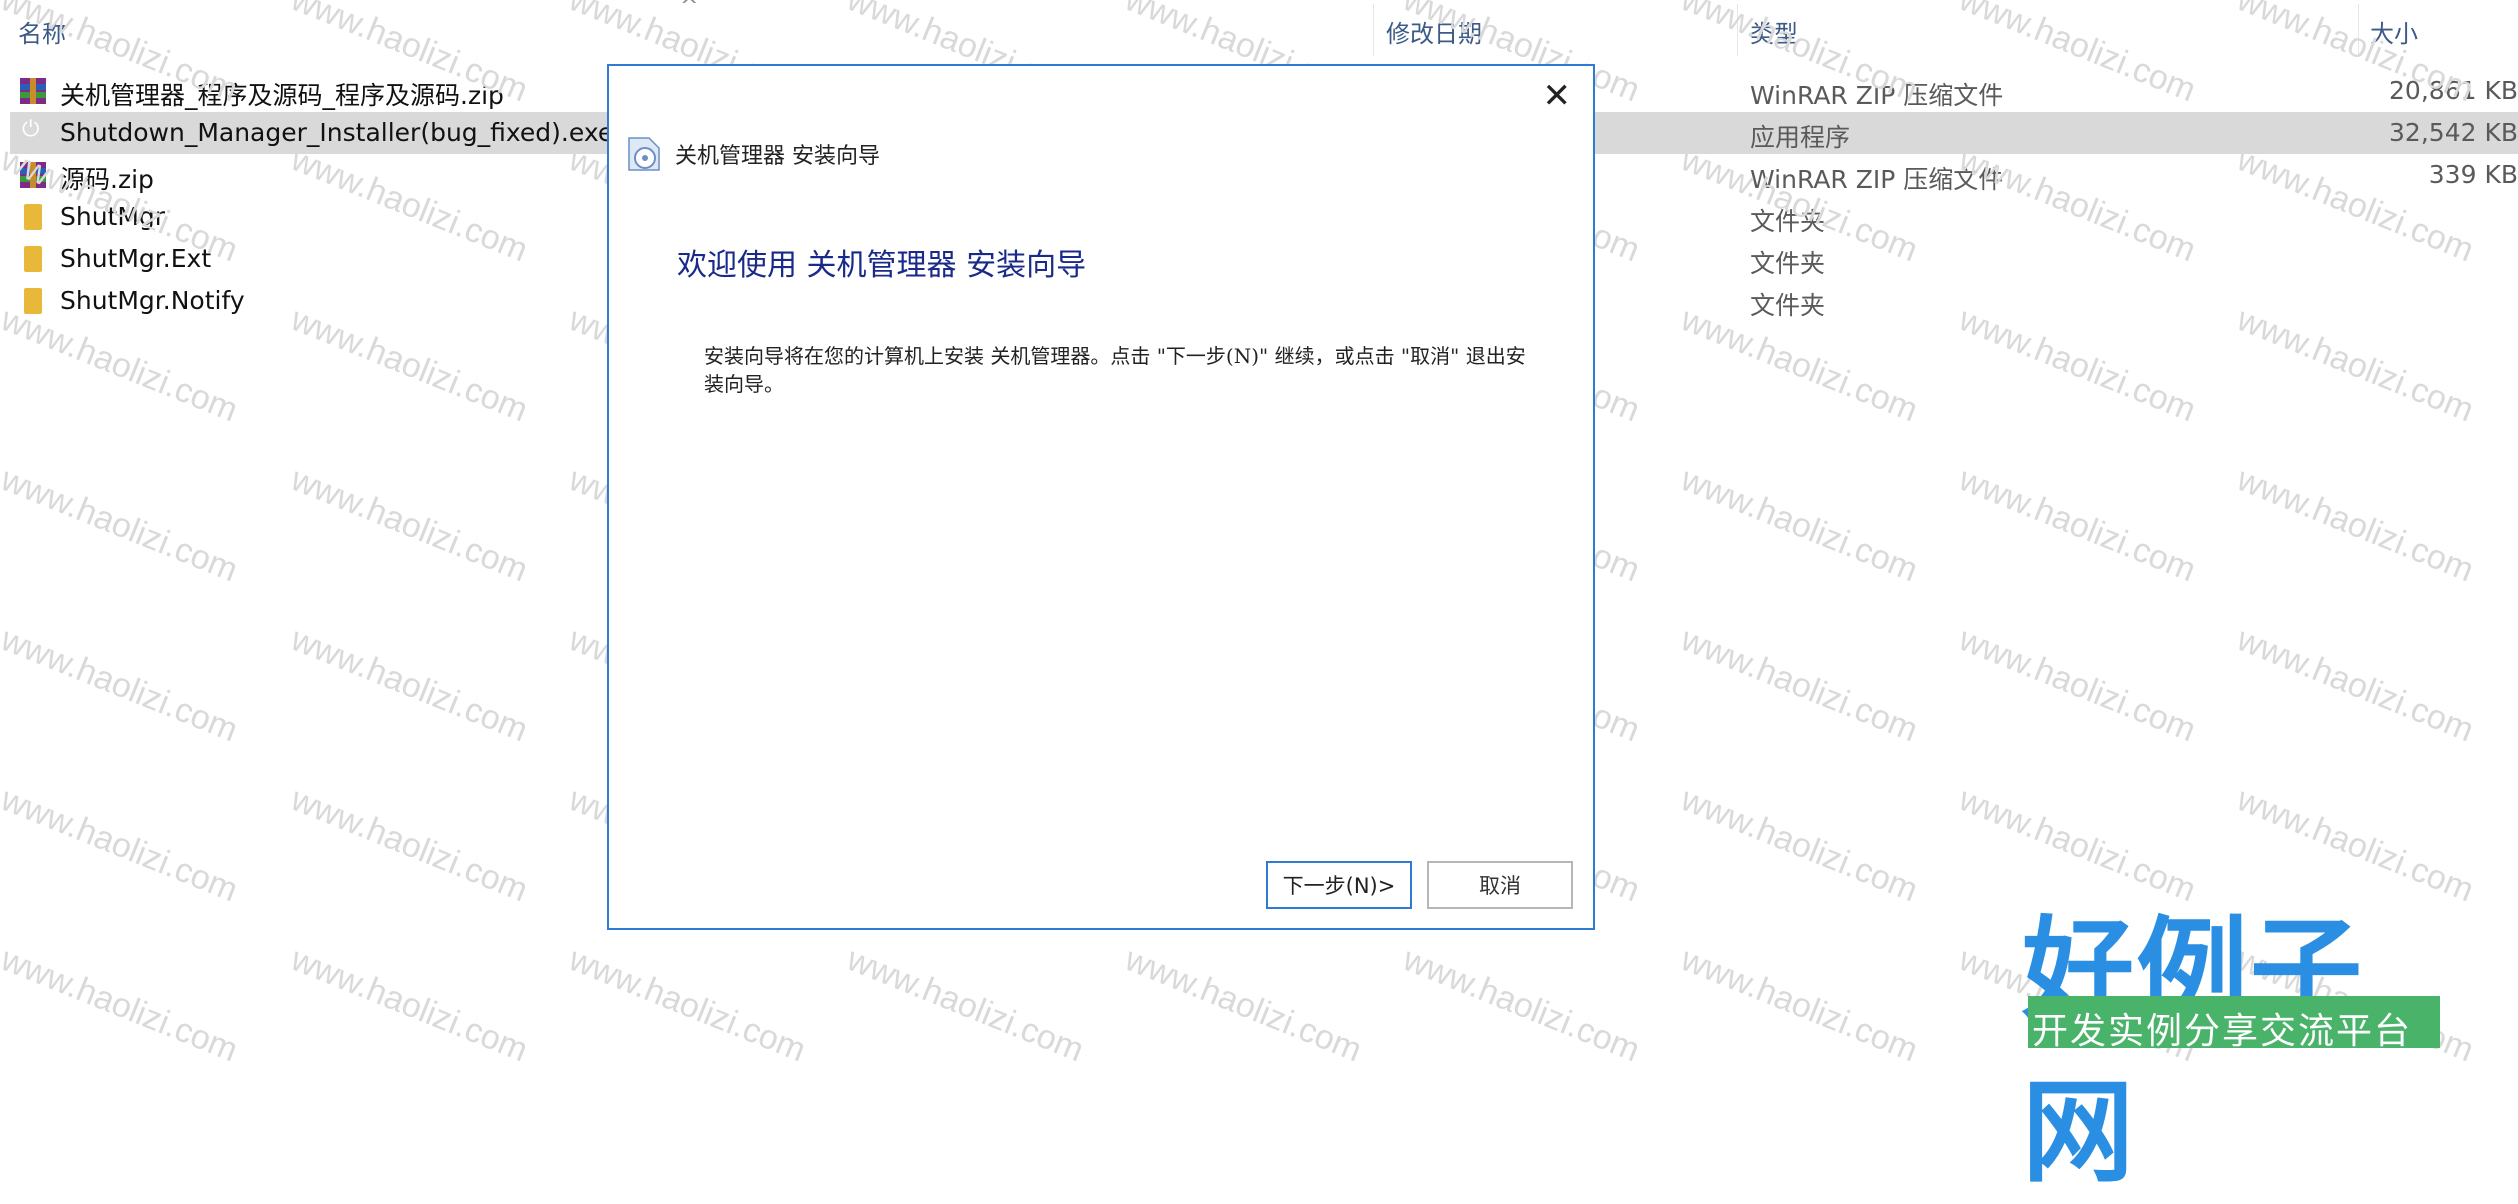 The width and height of the screenshot is (2518, 1204). Describe the element at coordinates (107, 178) in the screenshot. I see `file-name: 源码.zip` at that location.